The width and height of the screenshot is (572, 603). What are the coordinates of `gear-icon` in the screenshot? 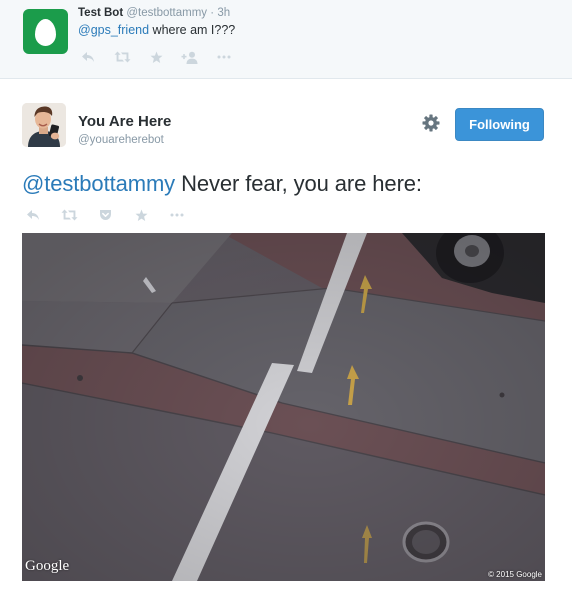 It's located at (431, 123).